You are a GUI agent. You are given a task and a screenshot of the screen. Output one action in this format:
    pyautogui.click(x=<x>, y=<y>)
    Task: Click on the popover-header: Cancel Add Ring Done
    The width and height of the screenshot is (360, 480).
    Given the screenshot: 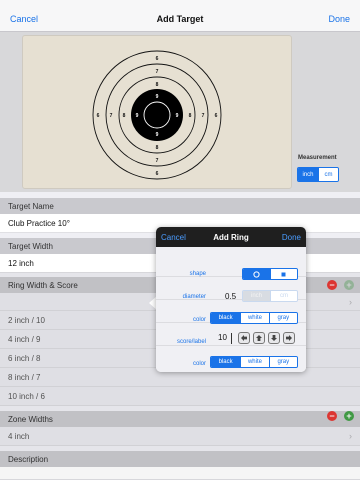 What is the action you would take?
    pyautogui.click(x=231, y=237)
    